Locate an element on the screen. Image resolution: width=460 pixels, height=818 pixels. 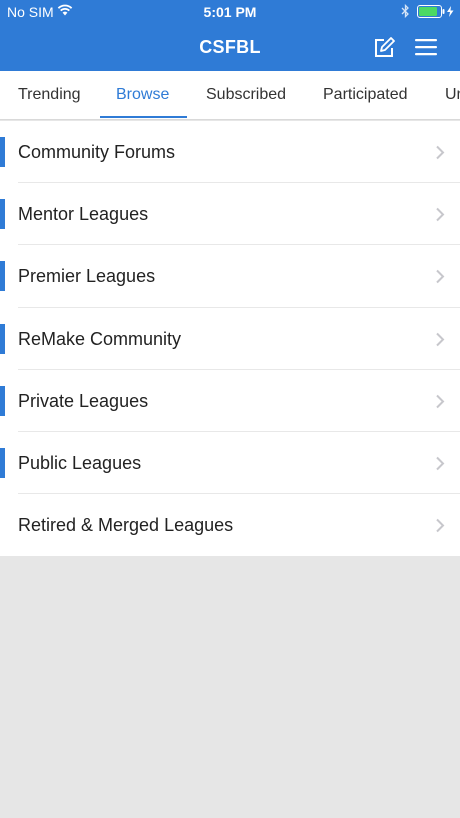
list-item-premier-leagues: Premier Leagues is located at coordinates (230, 276).